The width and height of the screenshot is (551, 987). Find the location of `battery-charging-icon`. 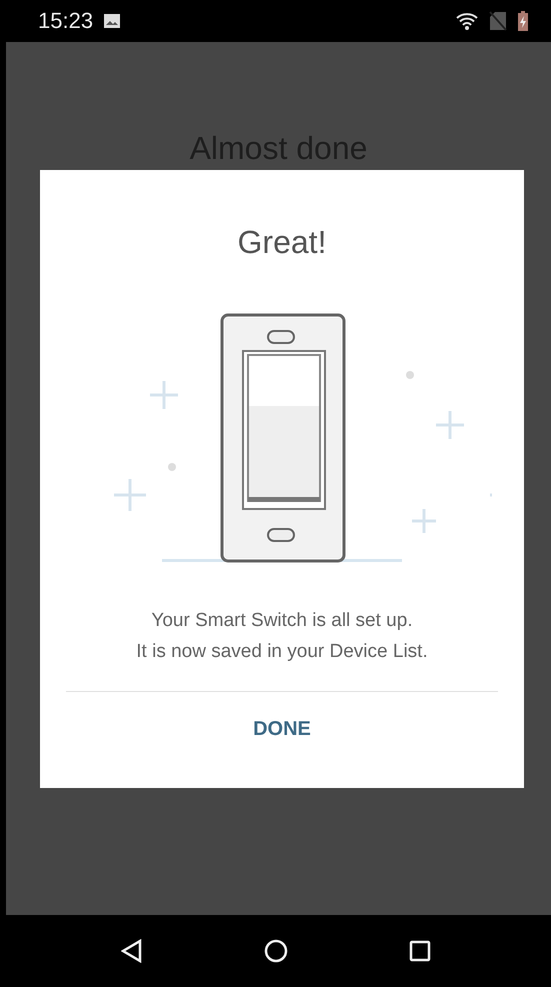

battery-charging-icon is located at coordinates (523, 21).